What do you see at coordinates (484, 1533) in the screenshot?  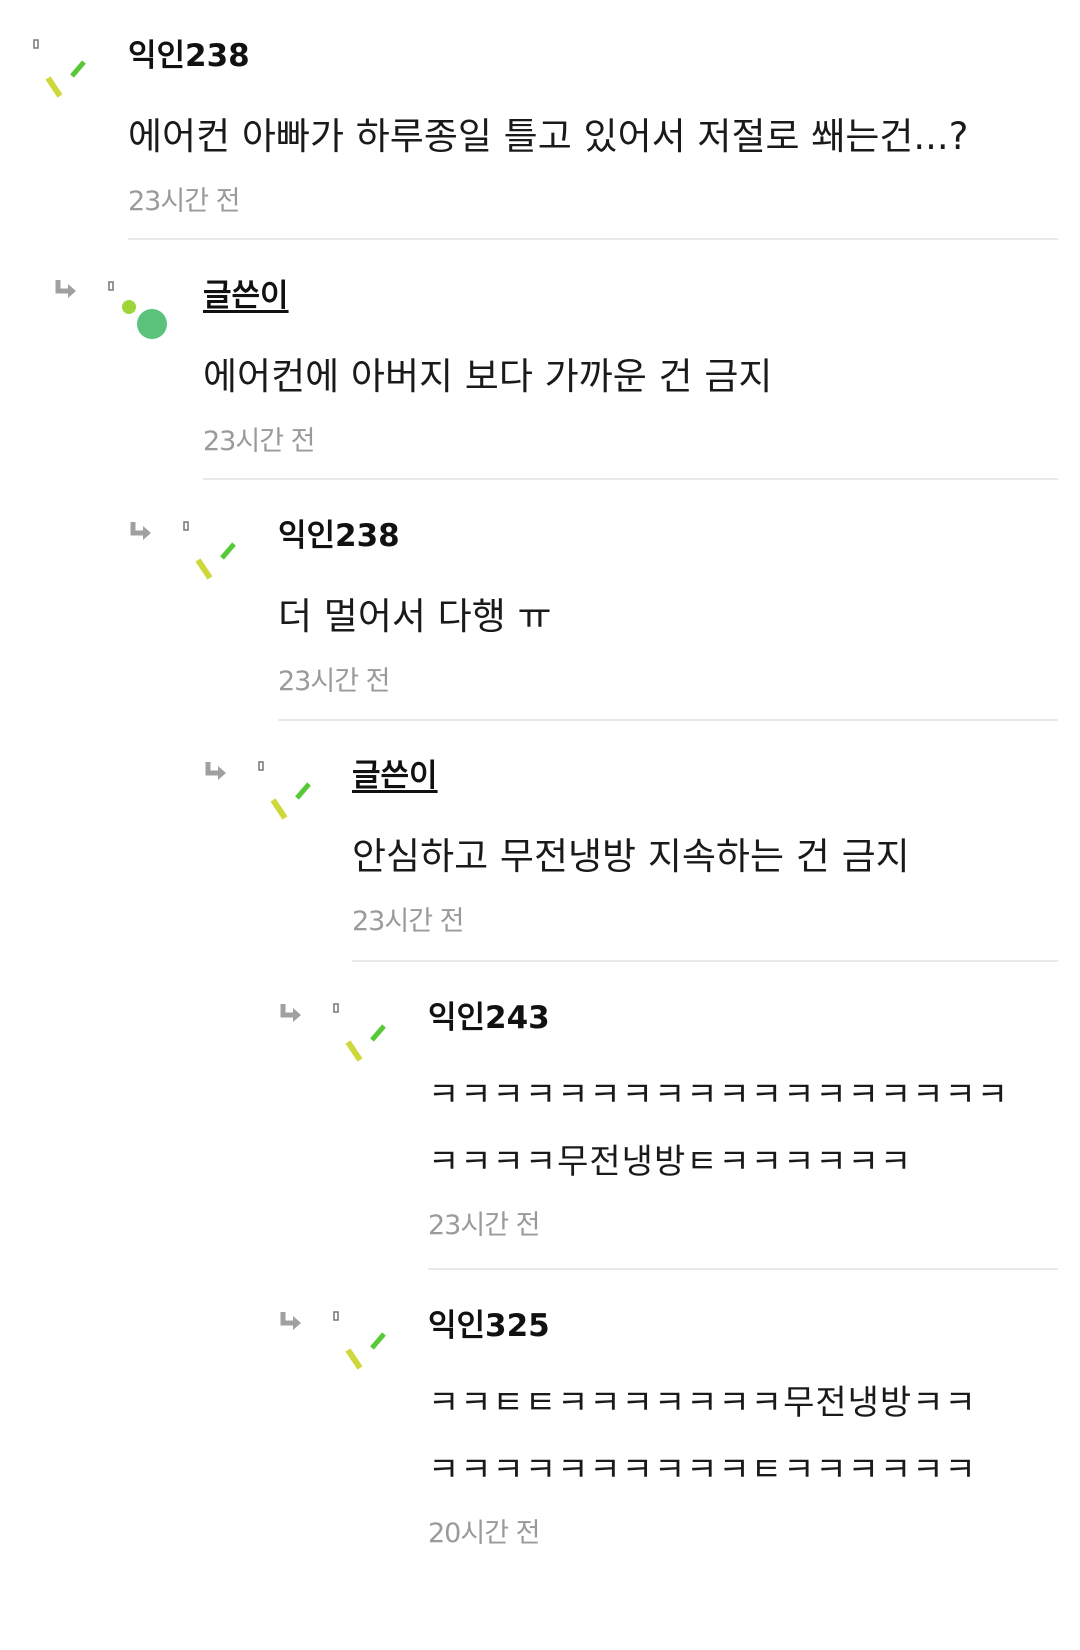 I see `comment-timestamp: 20시간 전` at bounding box center [484, 1533].